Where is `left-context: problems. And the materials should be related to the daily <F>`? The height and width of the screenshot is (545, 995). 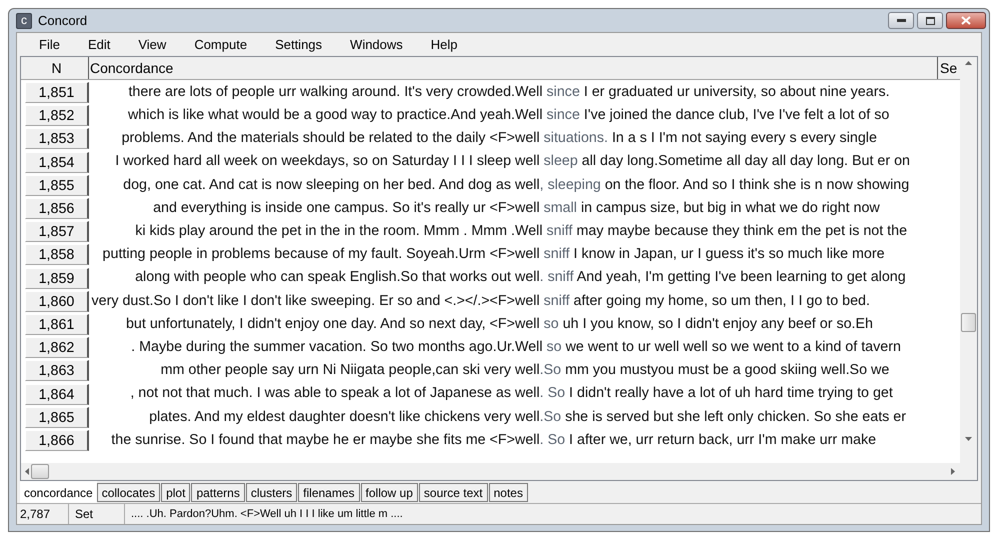 left-context: problems. And the materials should be related to the daily <F> is located at coordinates (317, 138).